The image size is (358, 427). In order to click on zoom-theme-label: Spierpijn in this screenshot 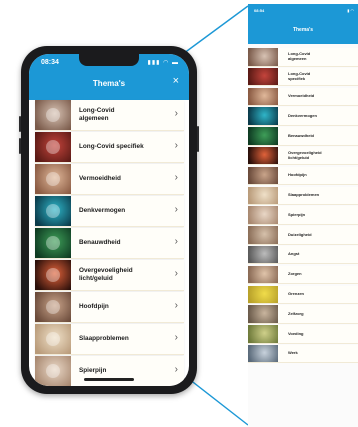, I will do `click(297, 214)`.